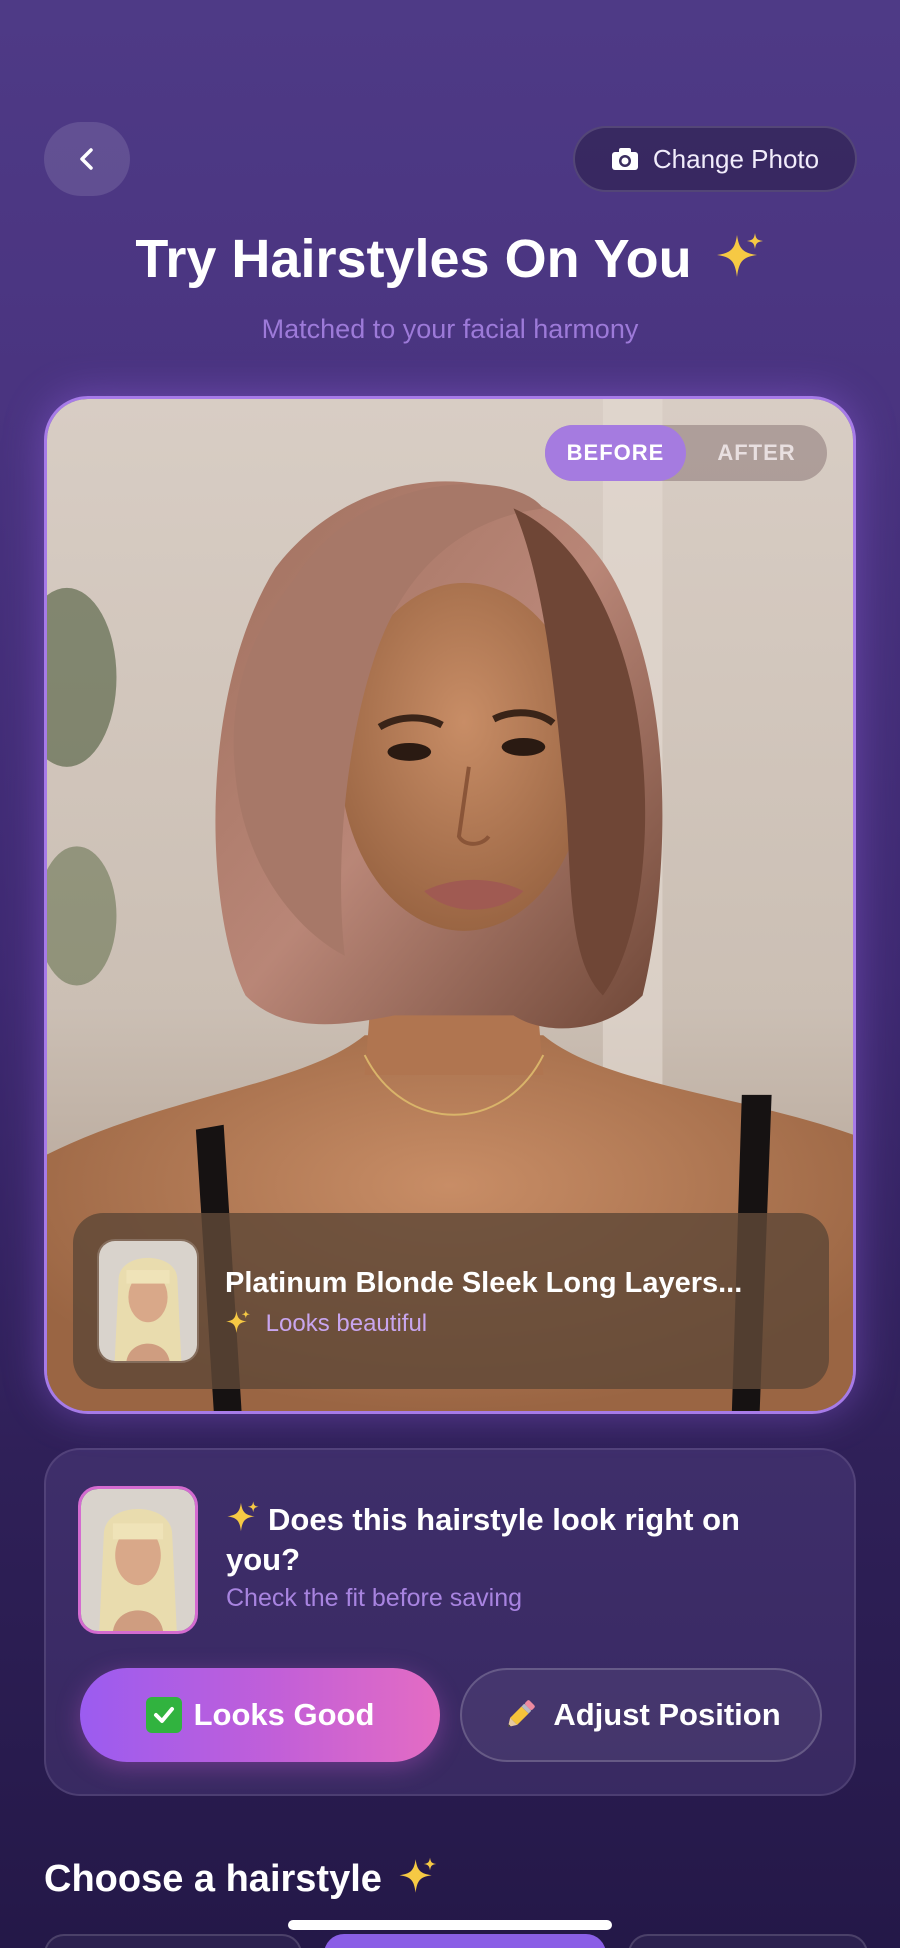 Image resolution: width=900 pixels, height=1948 pixels. I want to click on page-title: Try Hairstyles On You, so click(450, 259).